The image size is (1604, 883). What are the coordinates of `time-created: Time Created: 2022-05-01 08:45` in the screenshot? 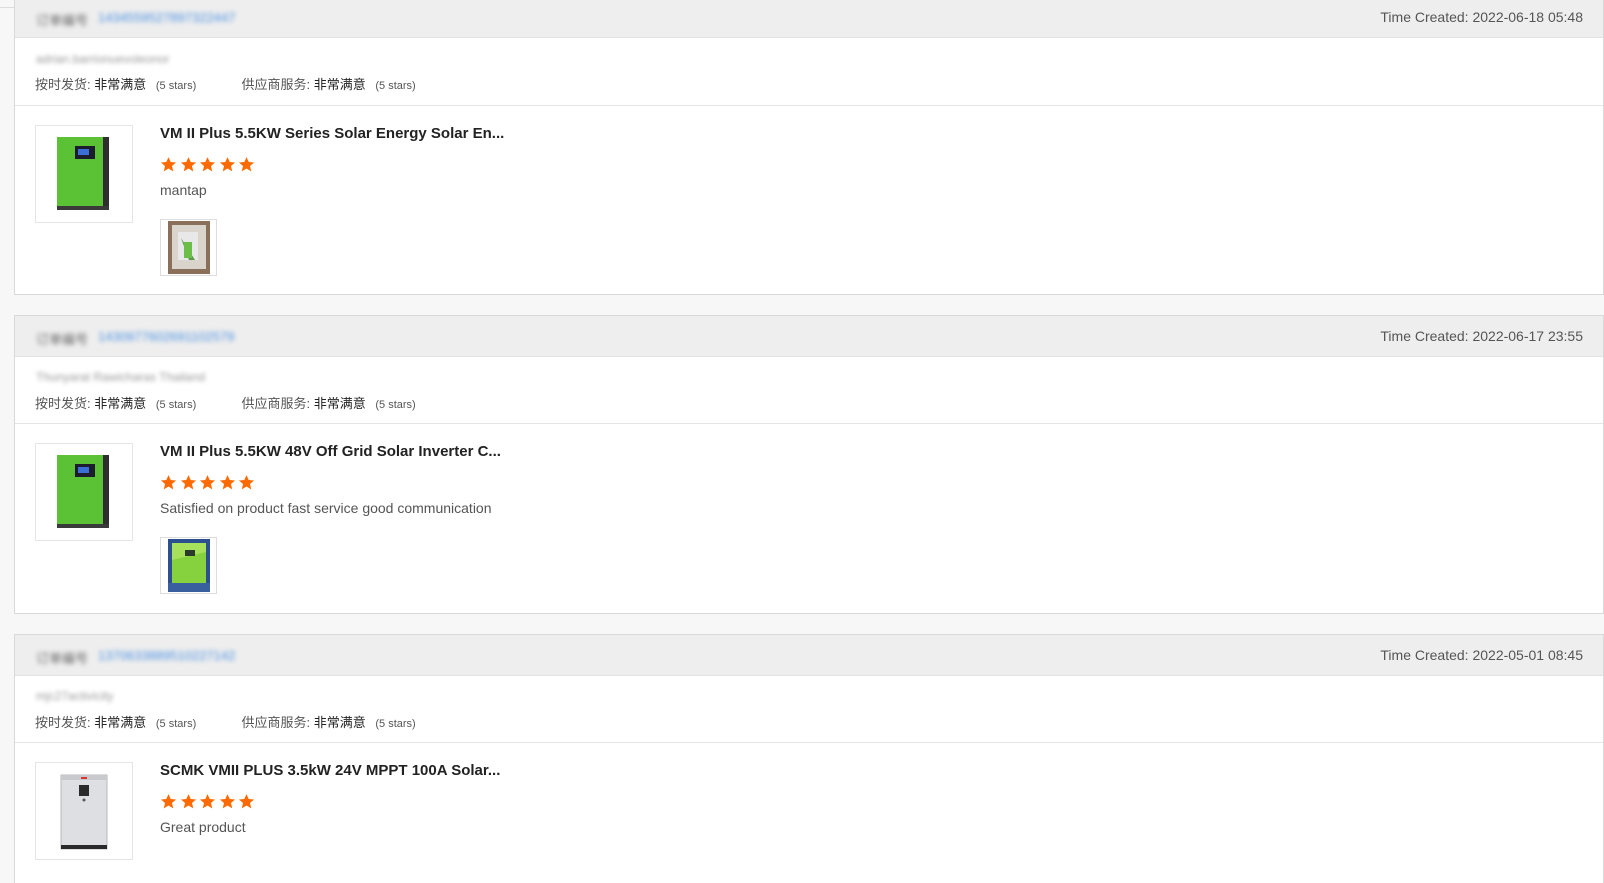 It's located at (1481, 655).